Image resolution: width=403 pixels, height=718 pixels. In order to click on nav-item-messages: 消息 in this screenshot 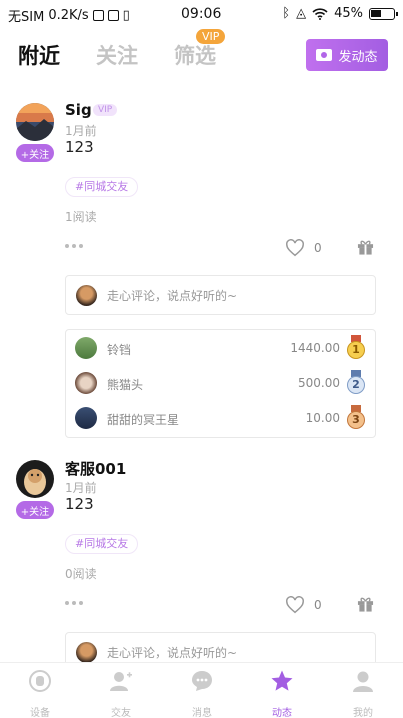, I will do `click(202, 693)`.